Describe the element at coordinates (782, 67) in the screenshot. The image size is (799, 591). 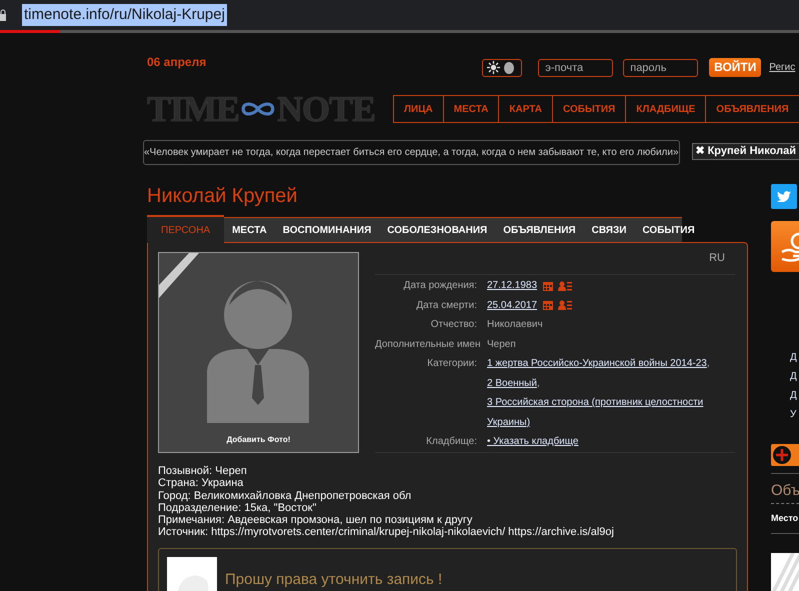
I see `register-link: Регис` at that location.